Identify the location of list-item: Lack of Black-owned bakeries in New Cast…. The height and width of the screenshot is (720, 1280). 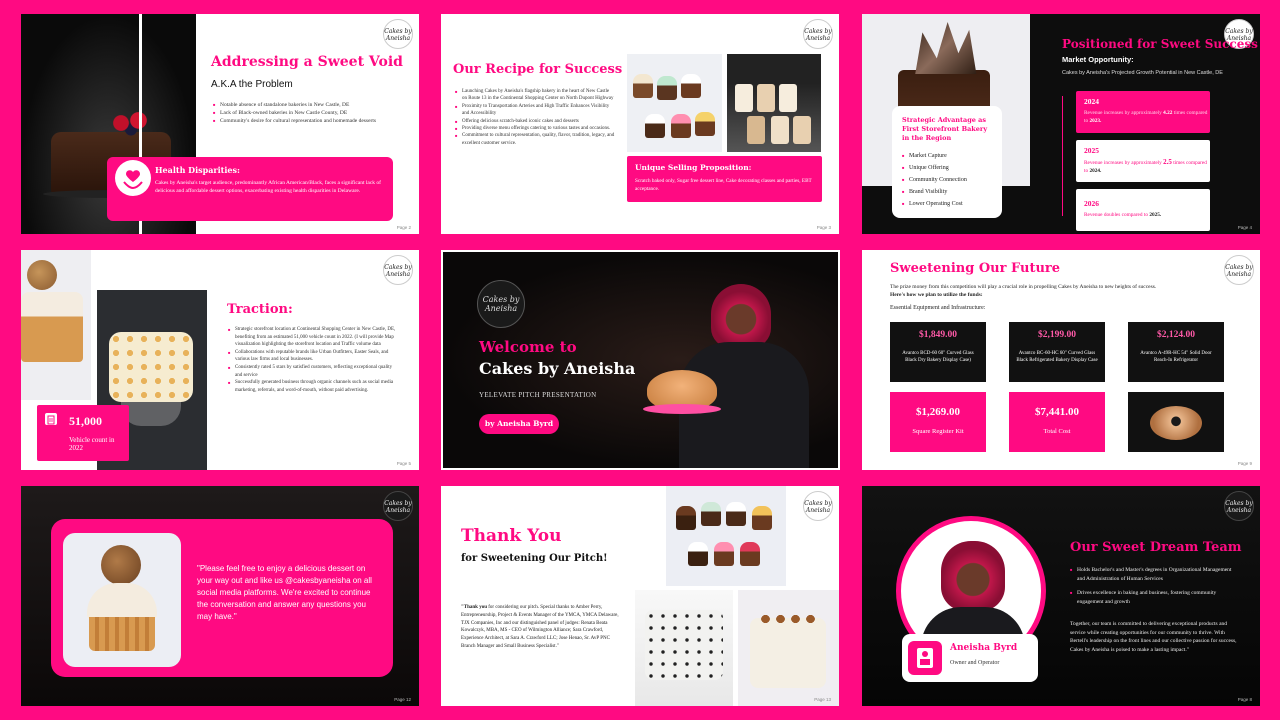
(308, 113).